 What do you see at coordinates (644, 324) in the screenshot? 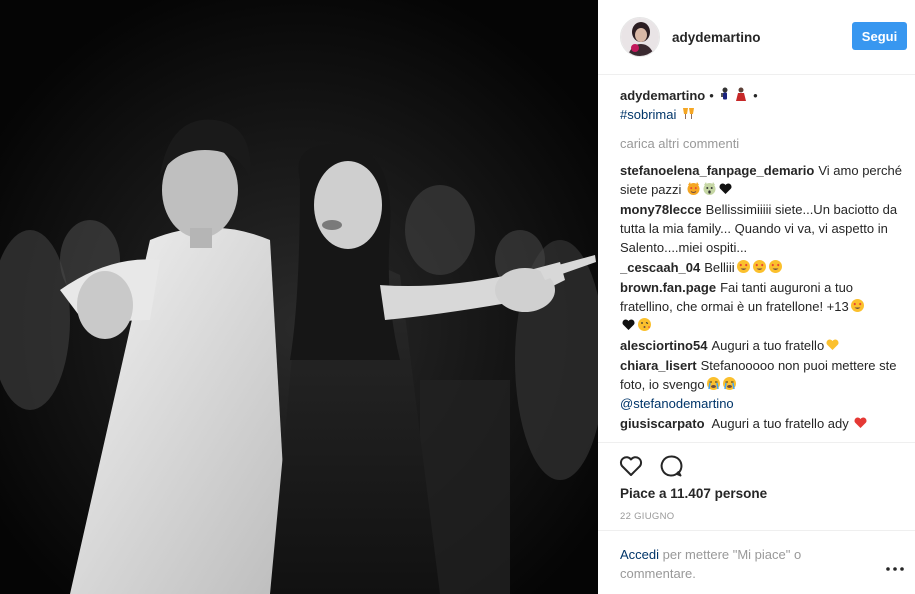
I see `kiss-face-emoji-icon` at bounding box center [644, 324].